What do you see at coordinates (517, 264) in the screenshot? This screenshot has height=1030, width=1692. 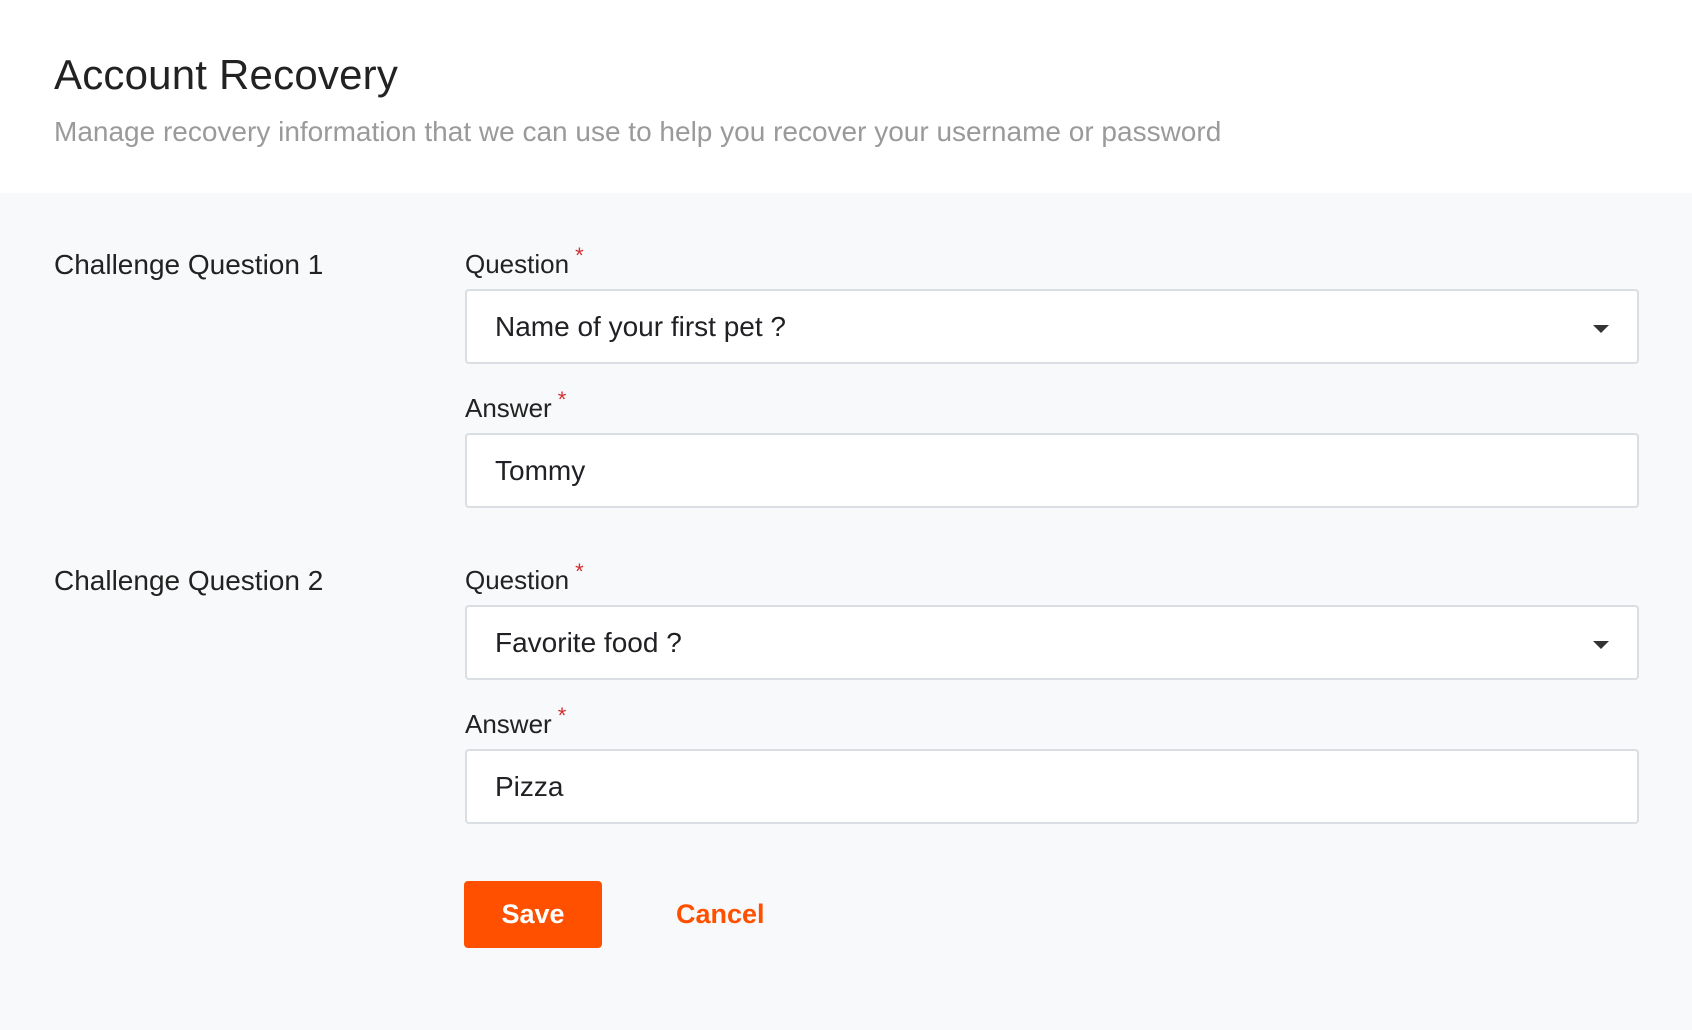 I see `question-1-label-text: Question` at bounding box center [517, 264].